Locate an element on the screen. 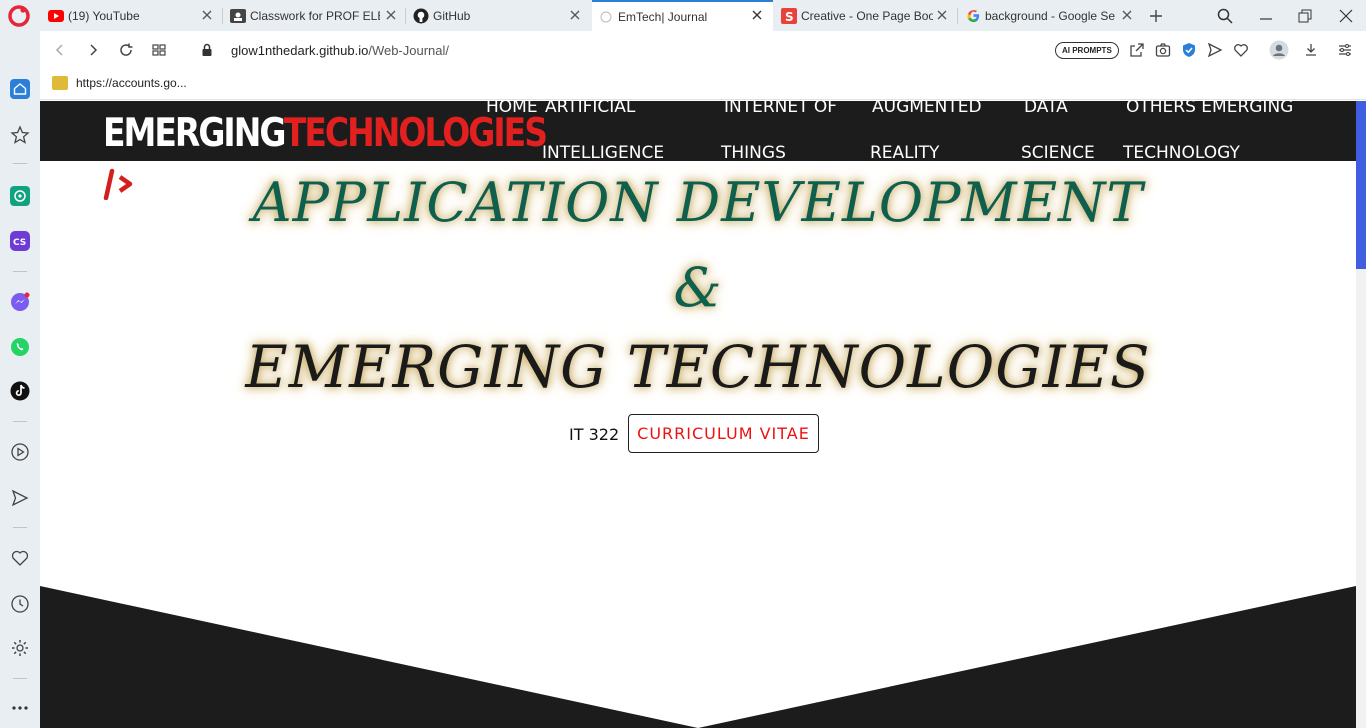 The height and width of the screenshot is (728, 1366). nav-internet-of-things: INTERNET OF THINGS is located at coordinates (779, 138).